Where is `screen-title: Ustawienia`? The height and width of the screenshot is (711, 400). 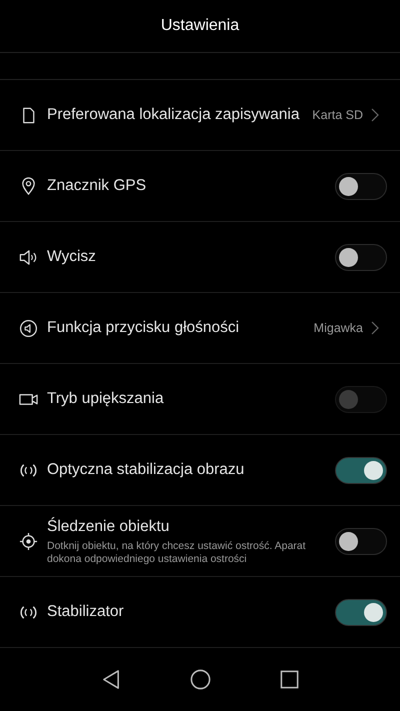
screen-title: Ustawienia is located at coordinates (200, 26).